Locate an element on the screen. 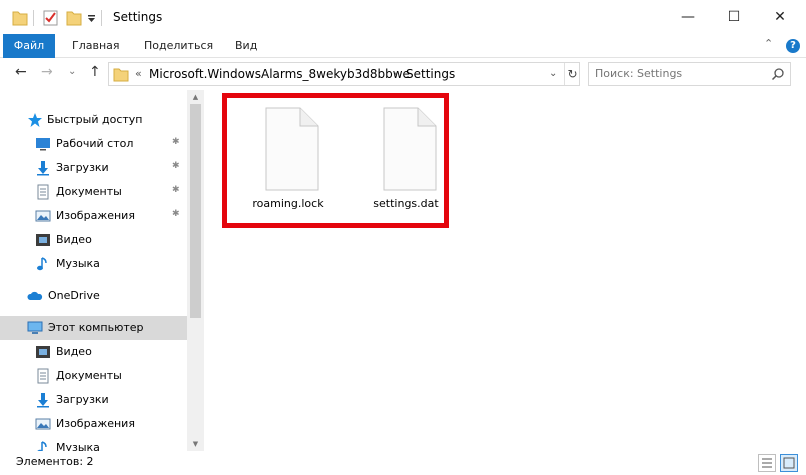 Image resolution: width=806 pixels, height=475 pixels. search-input is located at coordinates (680, 73).